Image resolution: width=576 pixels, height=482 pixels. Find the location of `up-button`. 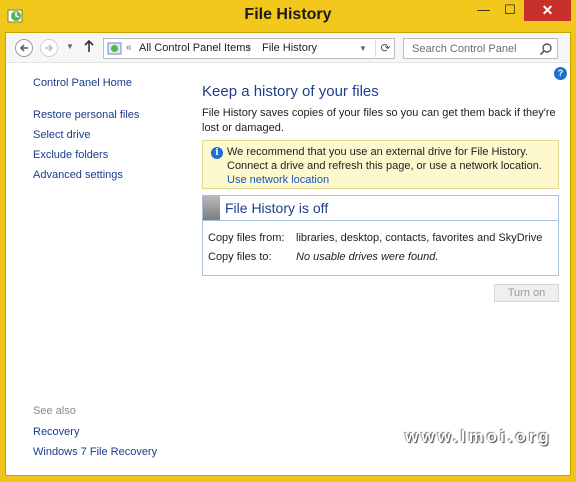

up-button is located at coordinates (89, 47).